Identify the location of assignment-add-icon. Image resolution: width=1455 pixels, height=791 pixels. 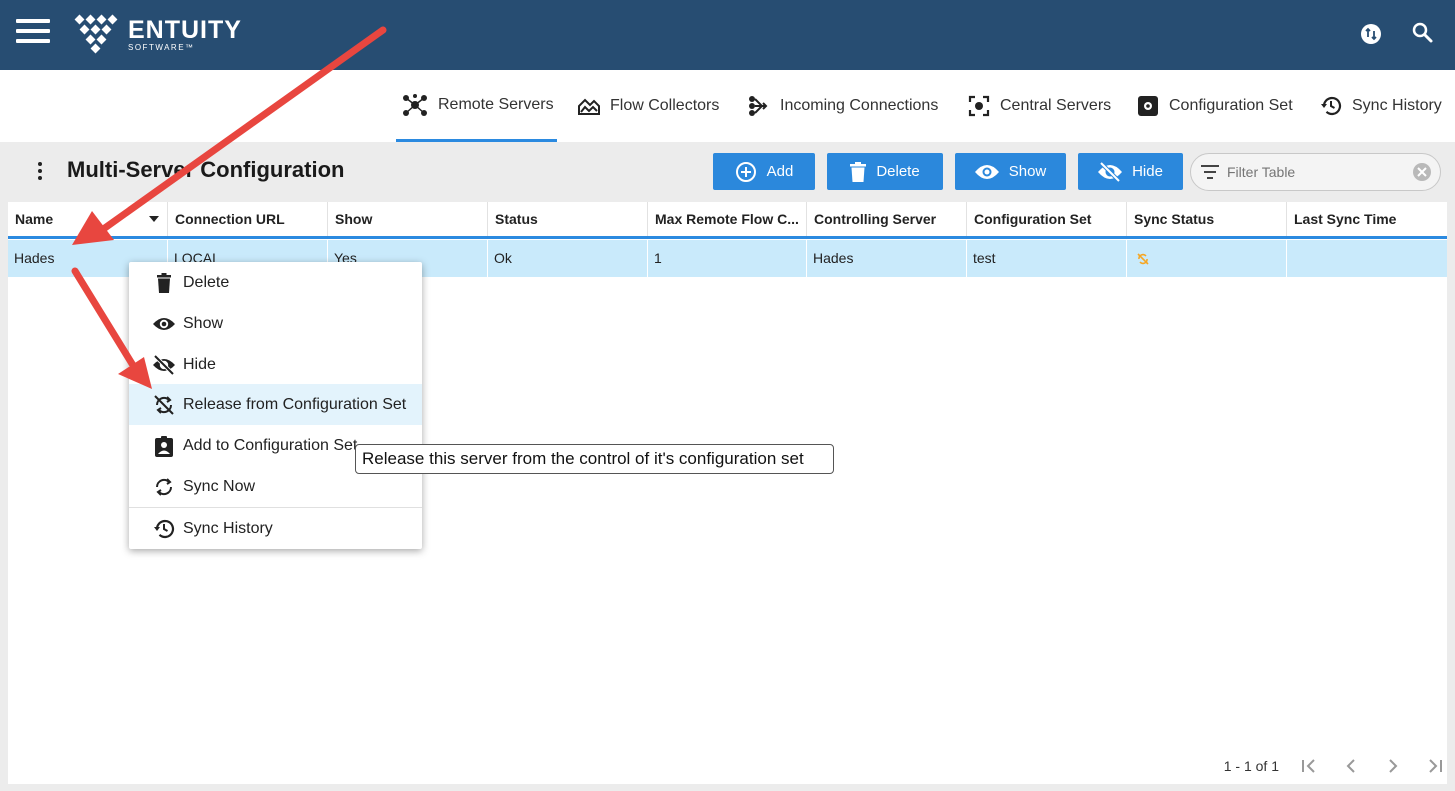
(164, 446).